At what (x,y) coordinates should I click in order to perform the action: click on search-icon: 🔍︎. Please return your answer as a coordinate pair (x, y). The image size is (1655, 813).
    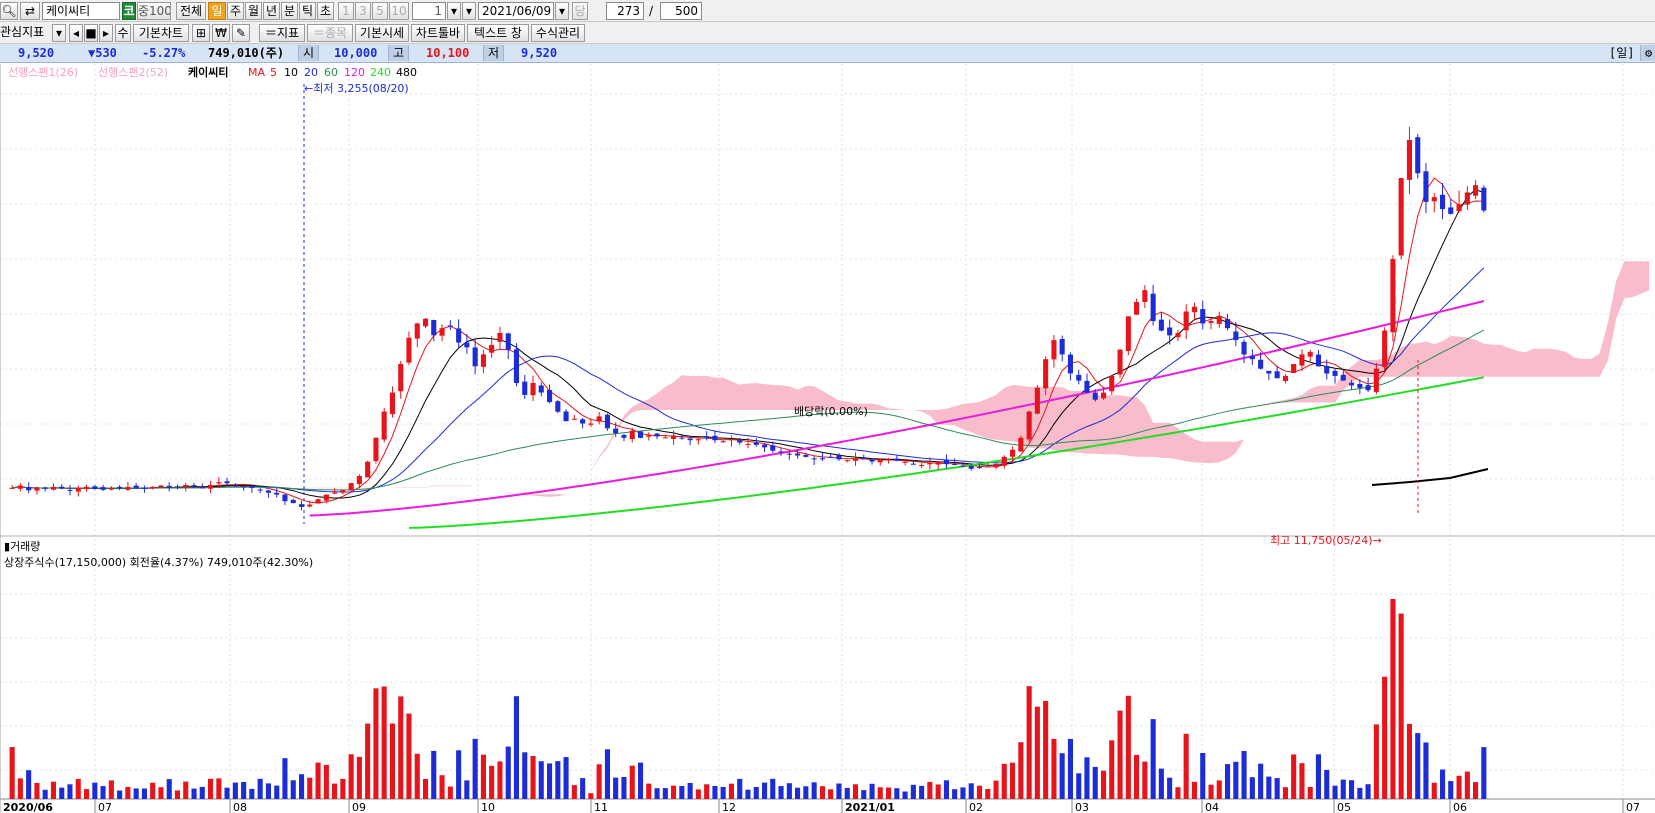
    Looking at the image, I should click on (9, 11).